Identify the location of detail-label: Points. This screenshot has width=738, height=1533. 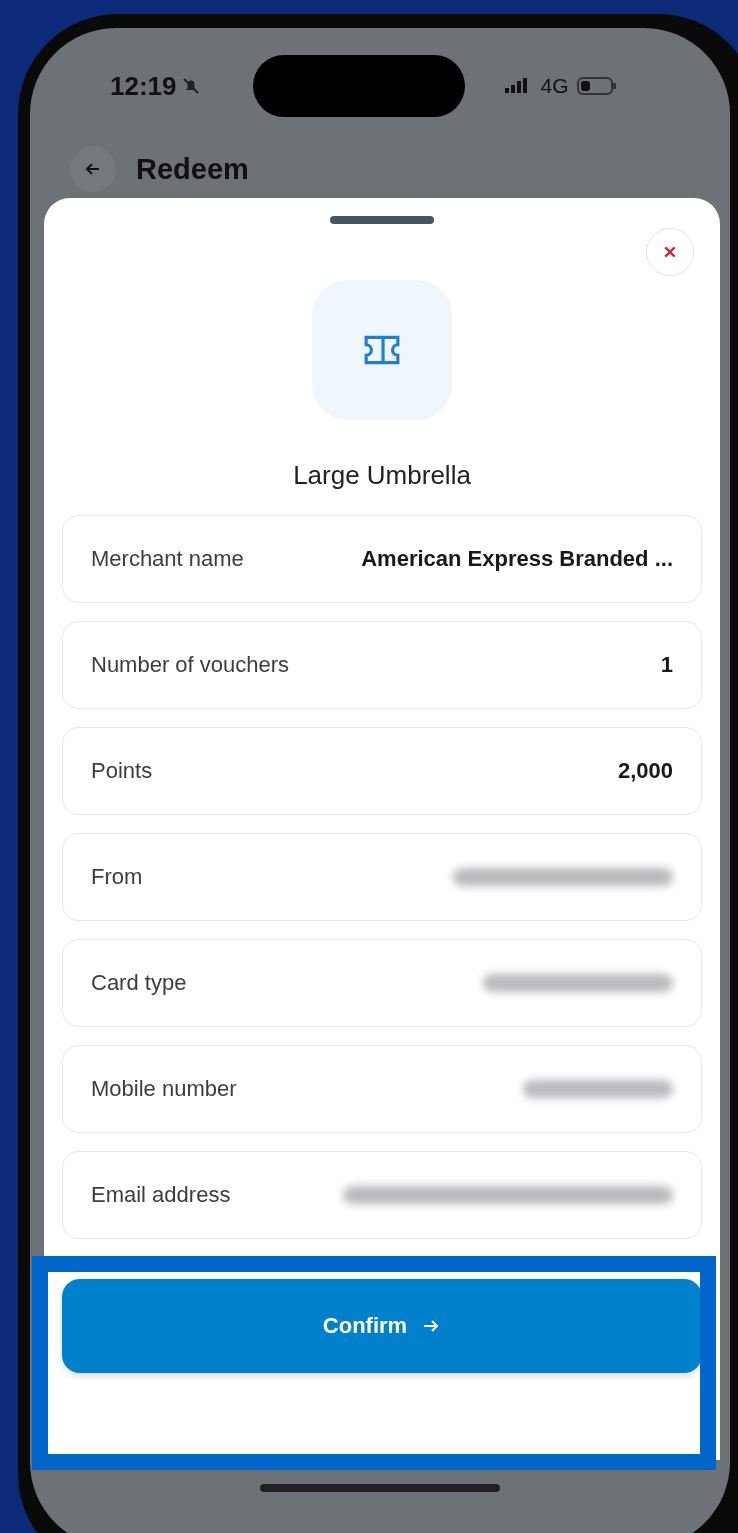
(122, 771).